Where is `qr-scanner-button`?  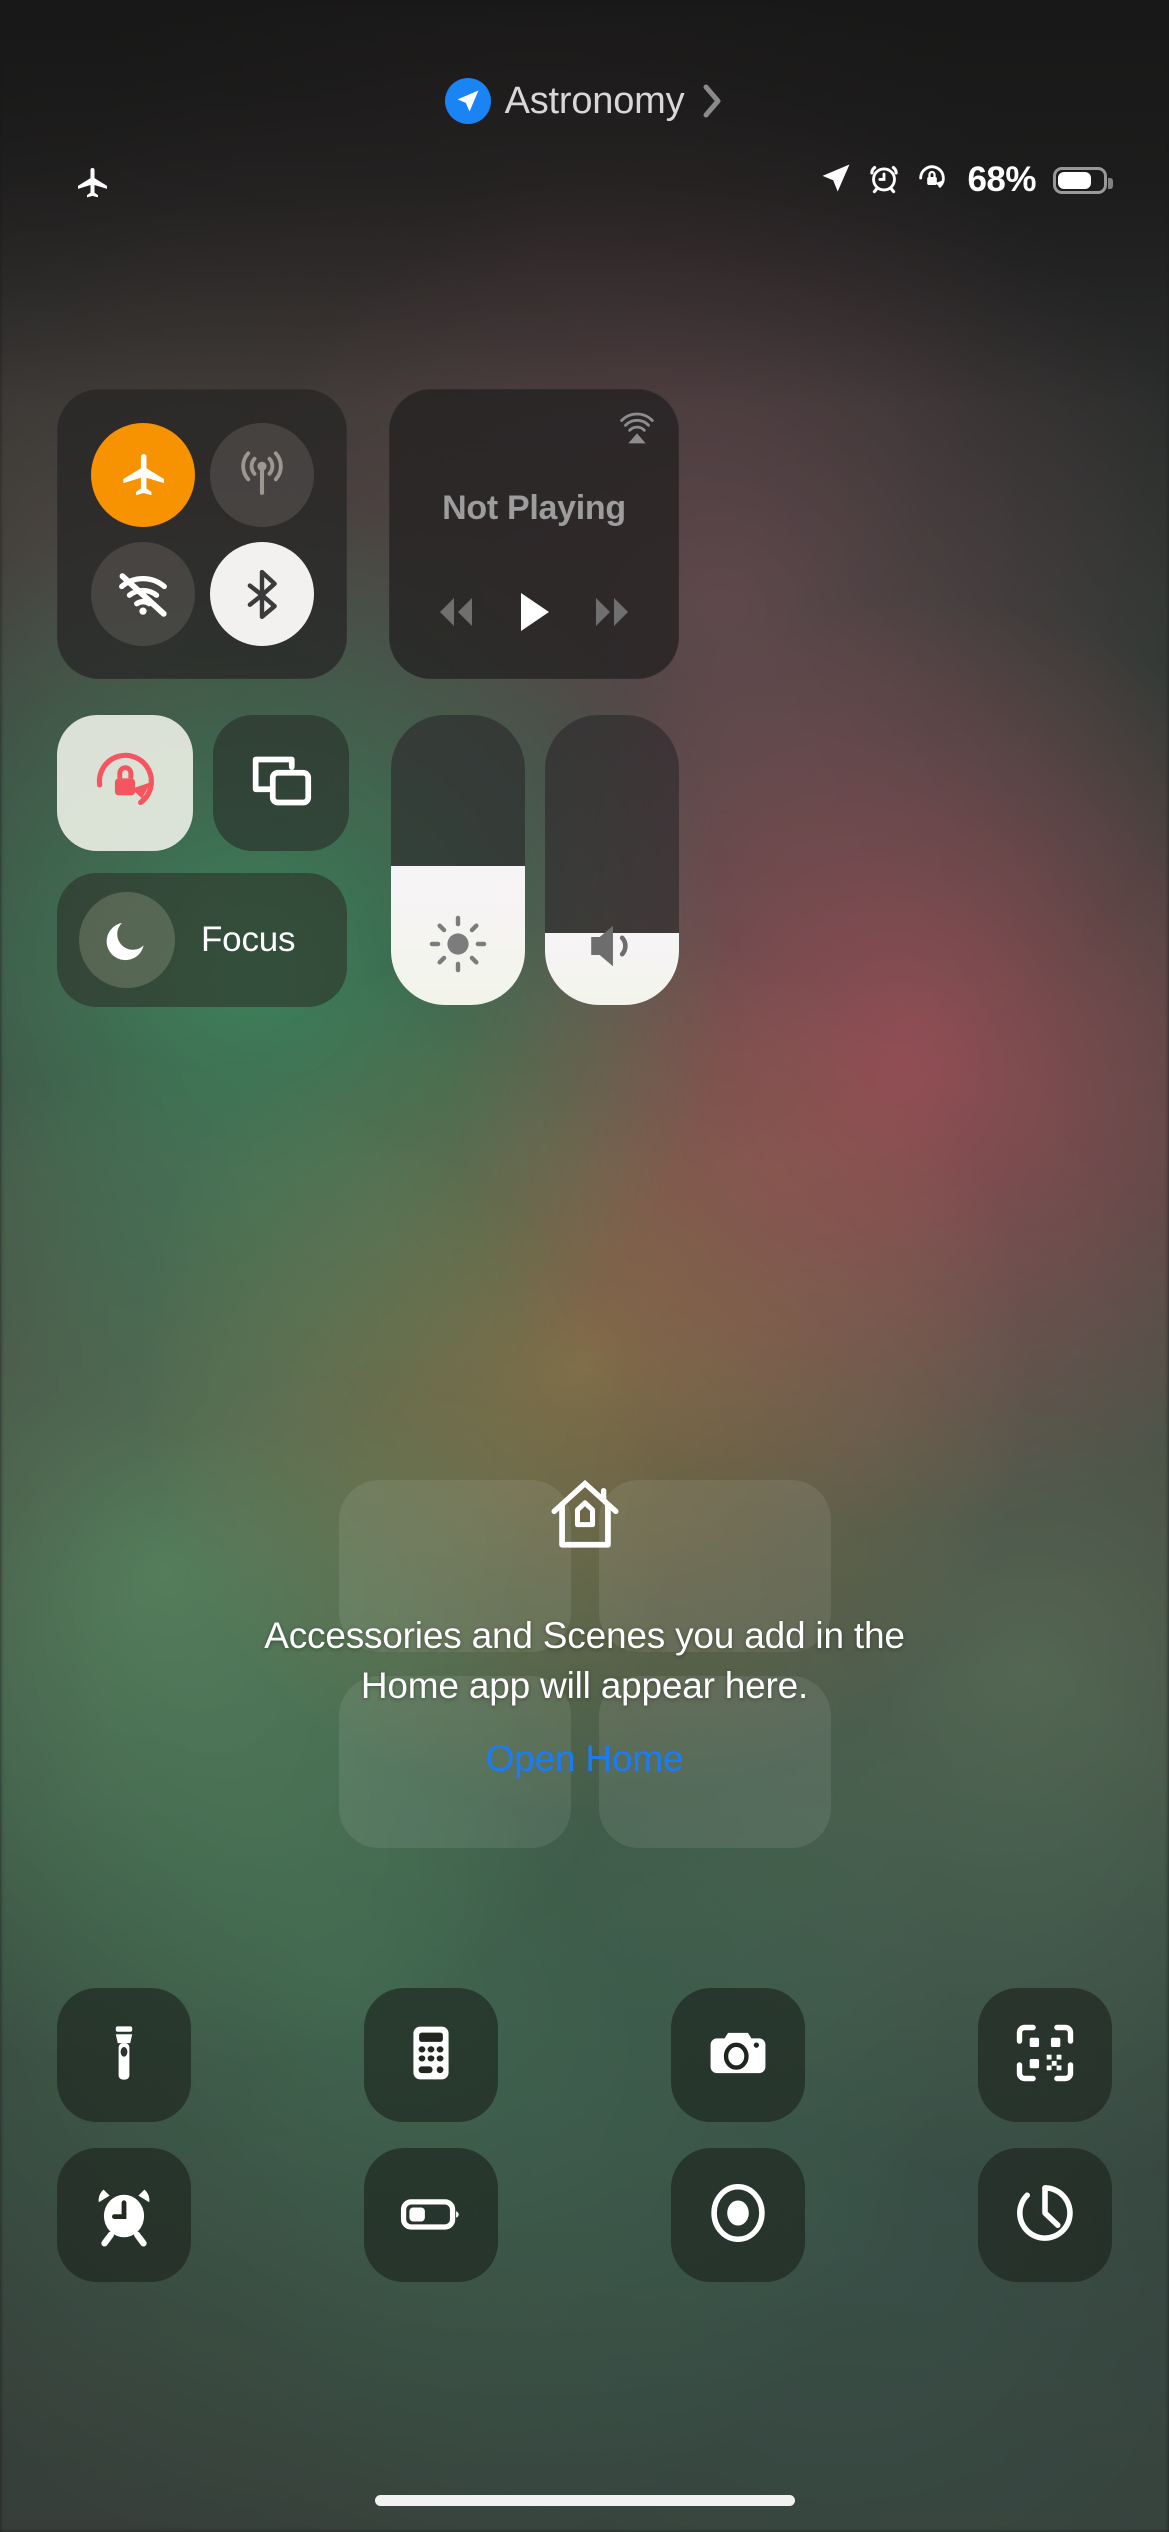 qr-scanner-button is located at coordinates (1045, 2055).